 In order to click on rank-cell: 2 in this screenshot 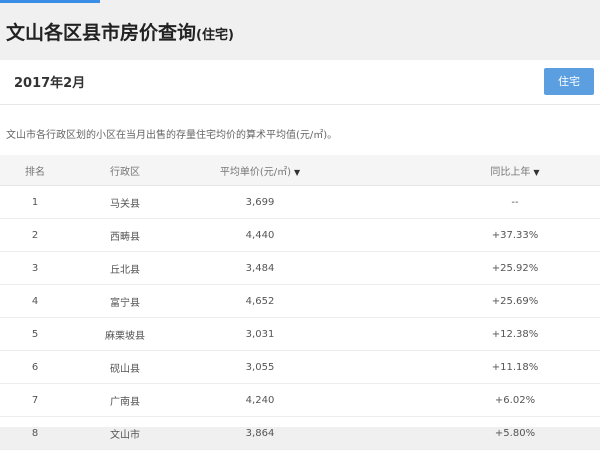, I will do `click(35, 235)`.